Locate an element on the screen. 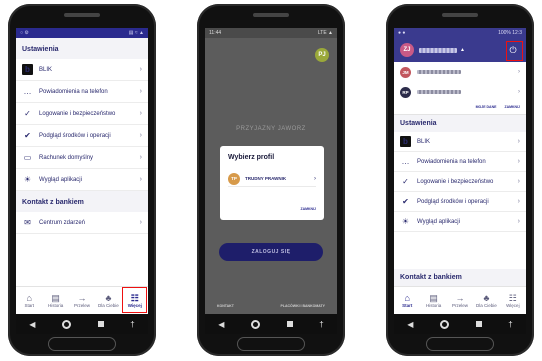 This screenshot has width=542, height=361. money-check-icon: ✔ is located at coordinates (27, 135).